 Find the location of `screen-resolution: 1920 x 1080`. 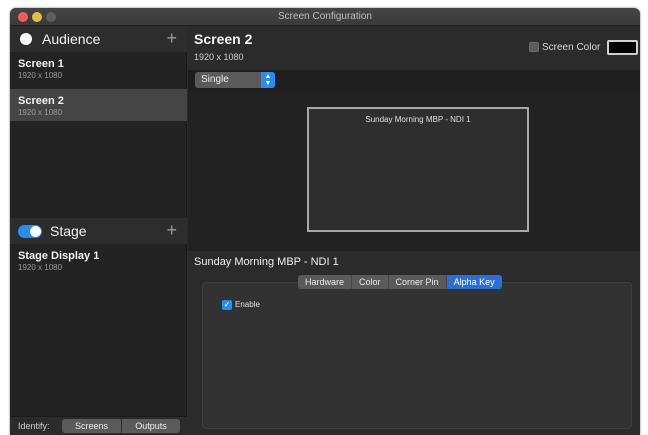

screen-resolution: 1920 x 1080 is located at coordinates (219, 57).